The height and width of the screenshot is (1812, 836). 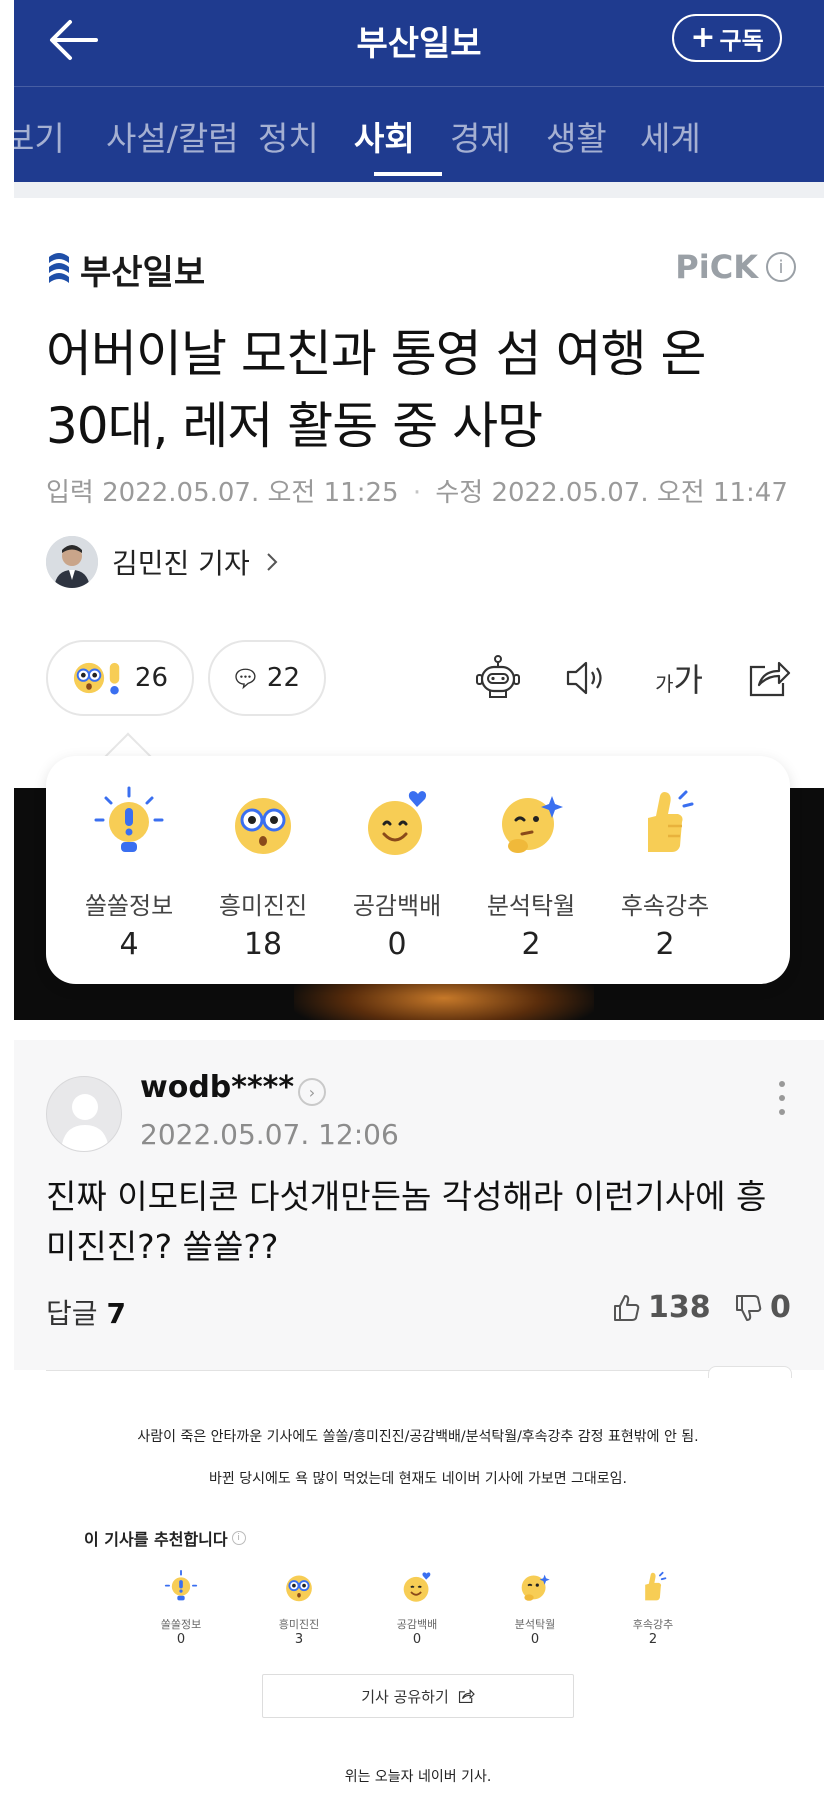 What do you see at coordinates (782, 1098) in the screenshot?
I see `more-options-icon` at bounding box center [782, 1098].